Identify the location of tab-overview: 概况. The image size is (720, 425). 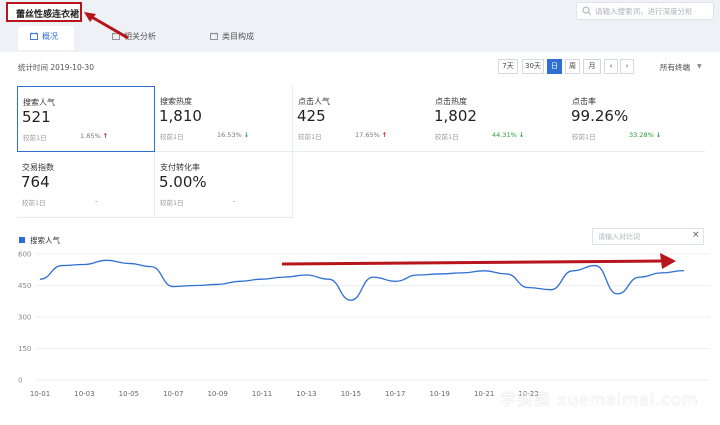
(46, 38).